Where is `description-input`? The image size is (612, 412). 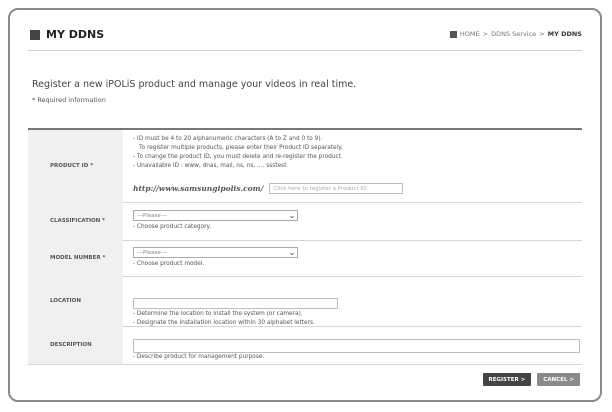
description-input is located at coordinates (356, 346).